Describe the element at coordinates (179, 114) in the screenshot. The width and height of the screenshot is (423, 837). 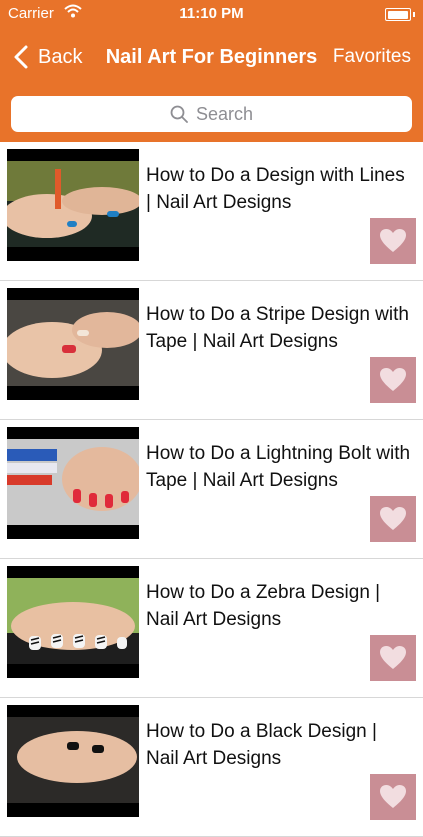
I see `search-icon` at that location.